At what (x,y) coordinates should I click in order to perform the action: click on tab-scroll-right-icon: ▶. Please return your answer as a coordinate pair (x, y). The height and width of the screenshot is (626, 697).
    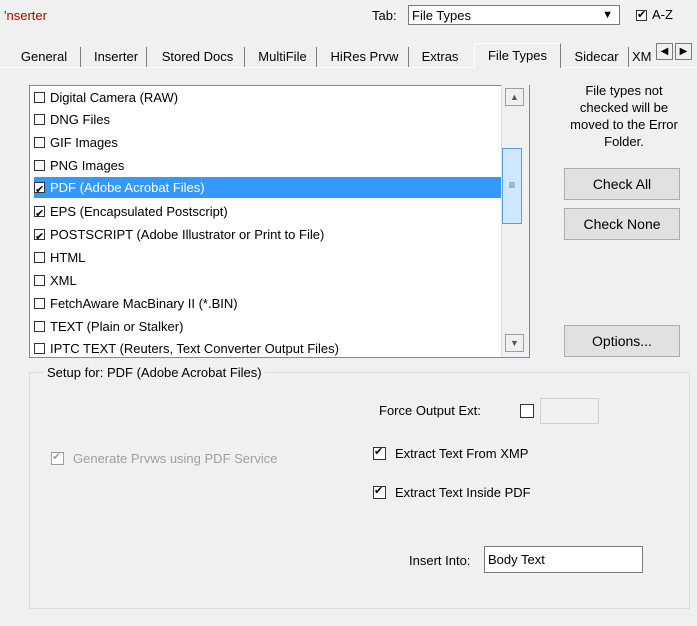
    Looking at the image, I should click on (683, 51).